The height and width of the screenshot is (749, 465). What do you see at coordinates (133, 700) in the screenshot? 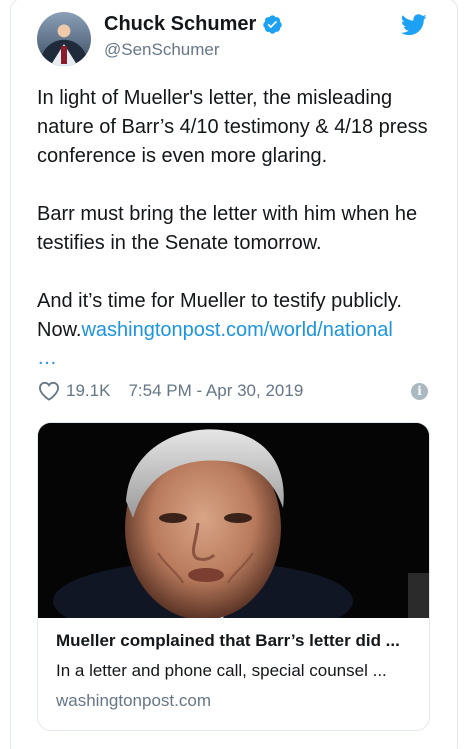
I see `link-preview-domain: washingtonpost.com` at bounding box center [133, 700].